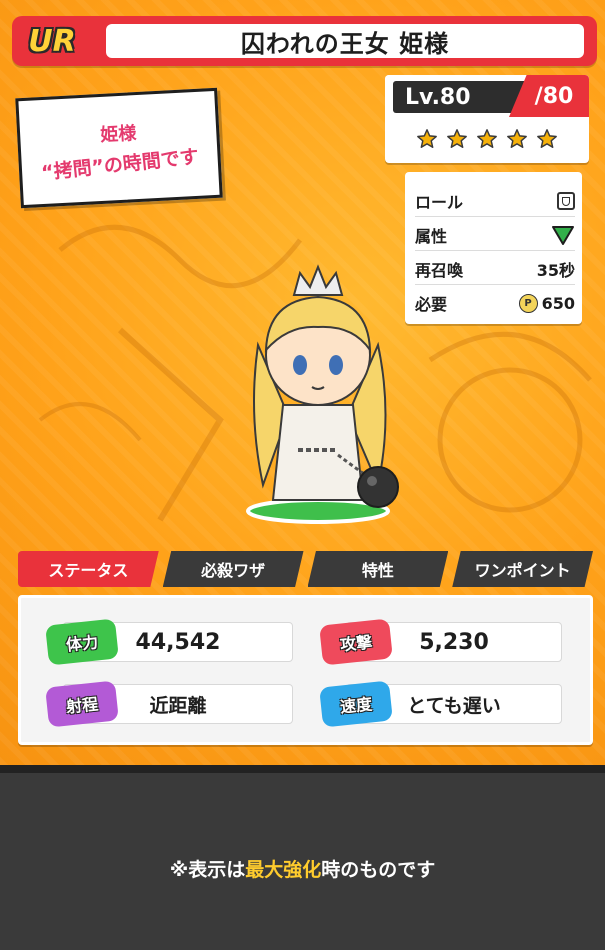 This screenshot has width=605, height=950. What do you see at coordinates (495, 269) in the screenshot?
I see `resummon-row: 再召喚 35秒` at bounding box center [495, 269].